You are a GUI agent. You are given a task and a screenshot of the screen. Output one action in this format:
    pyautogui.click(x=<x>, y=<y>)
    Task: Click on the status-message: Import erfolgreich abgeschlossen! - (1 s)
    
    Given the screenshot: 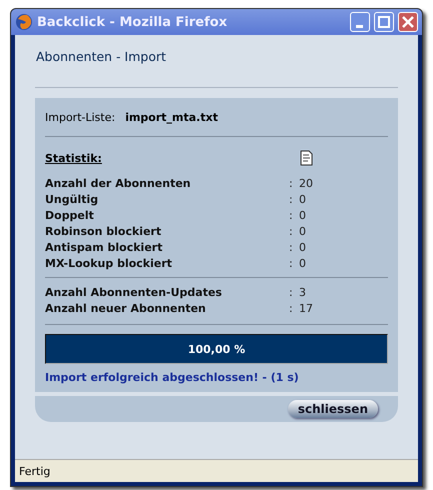 What is the action you would take?
    pyautogui.click(x=172, y=377)
    